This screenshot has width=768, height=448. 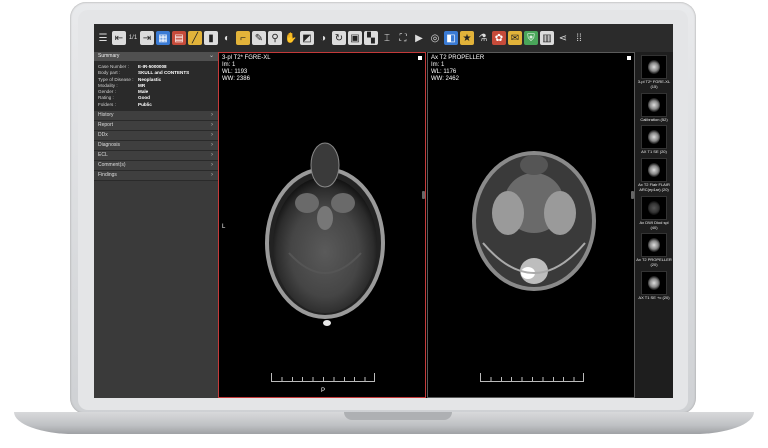 I want to click on thumbnail-label: Ax DWI Diod spl (40), so click(x=654, y=224).